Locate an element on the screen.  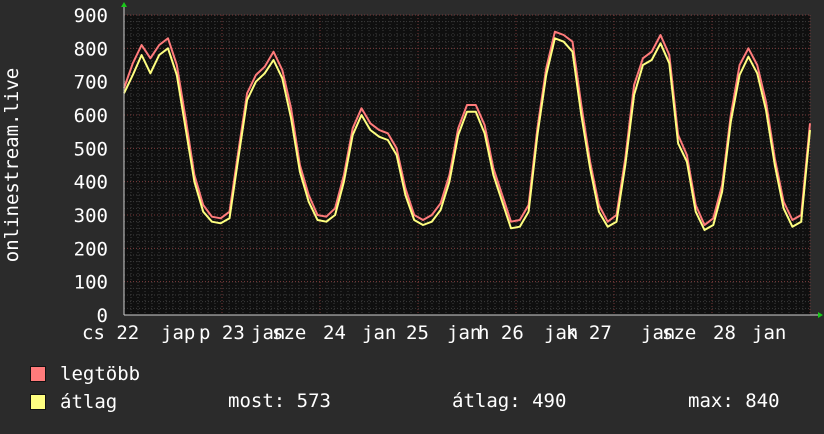
y-axis-arrow is located at coordinates (124, 4).